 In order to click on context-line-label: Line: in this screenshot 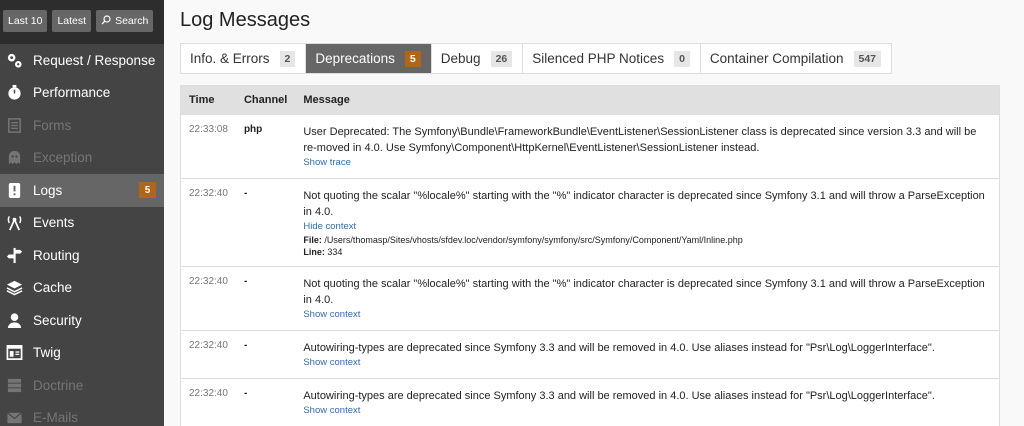, I will do `click(314, 252)`.